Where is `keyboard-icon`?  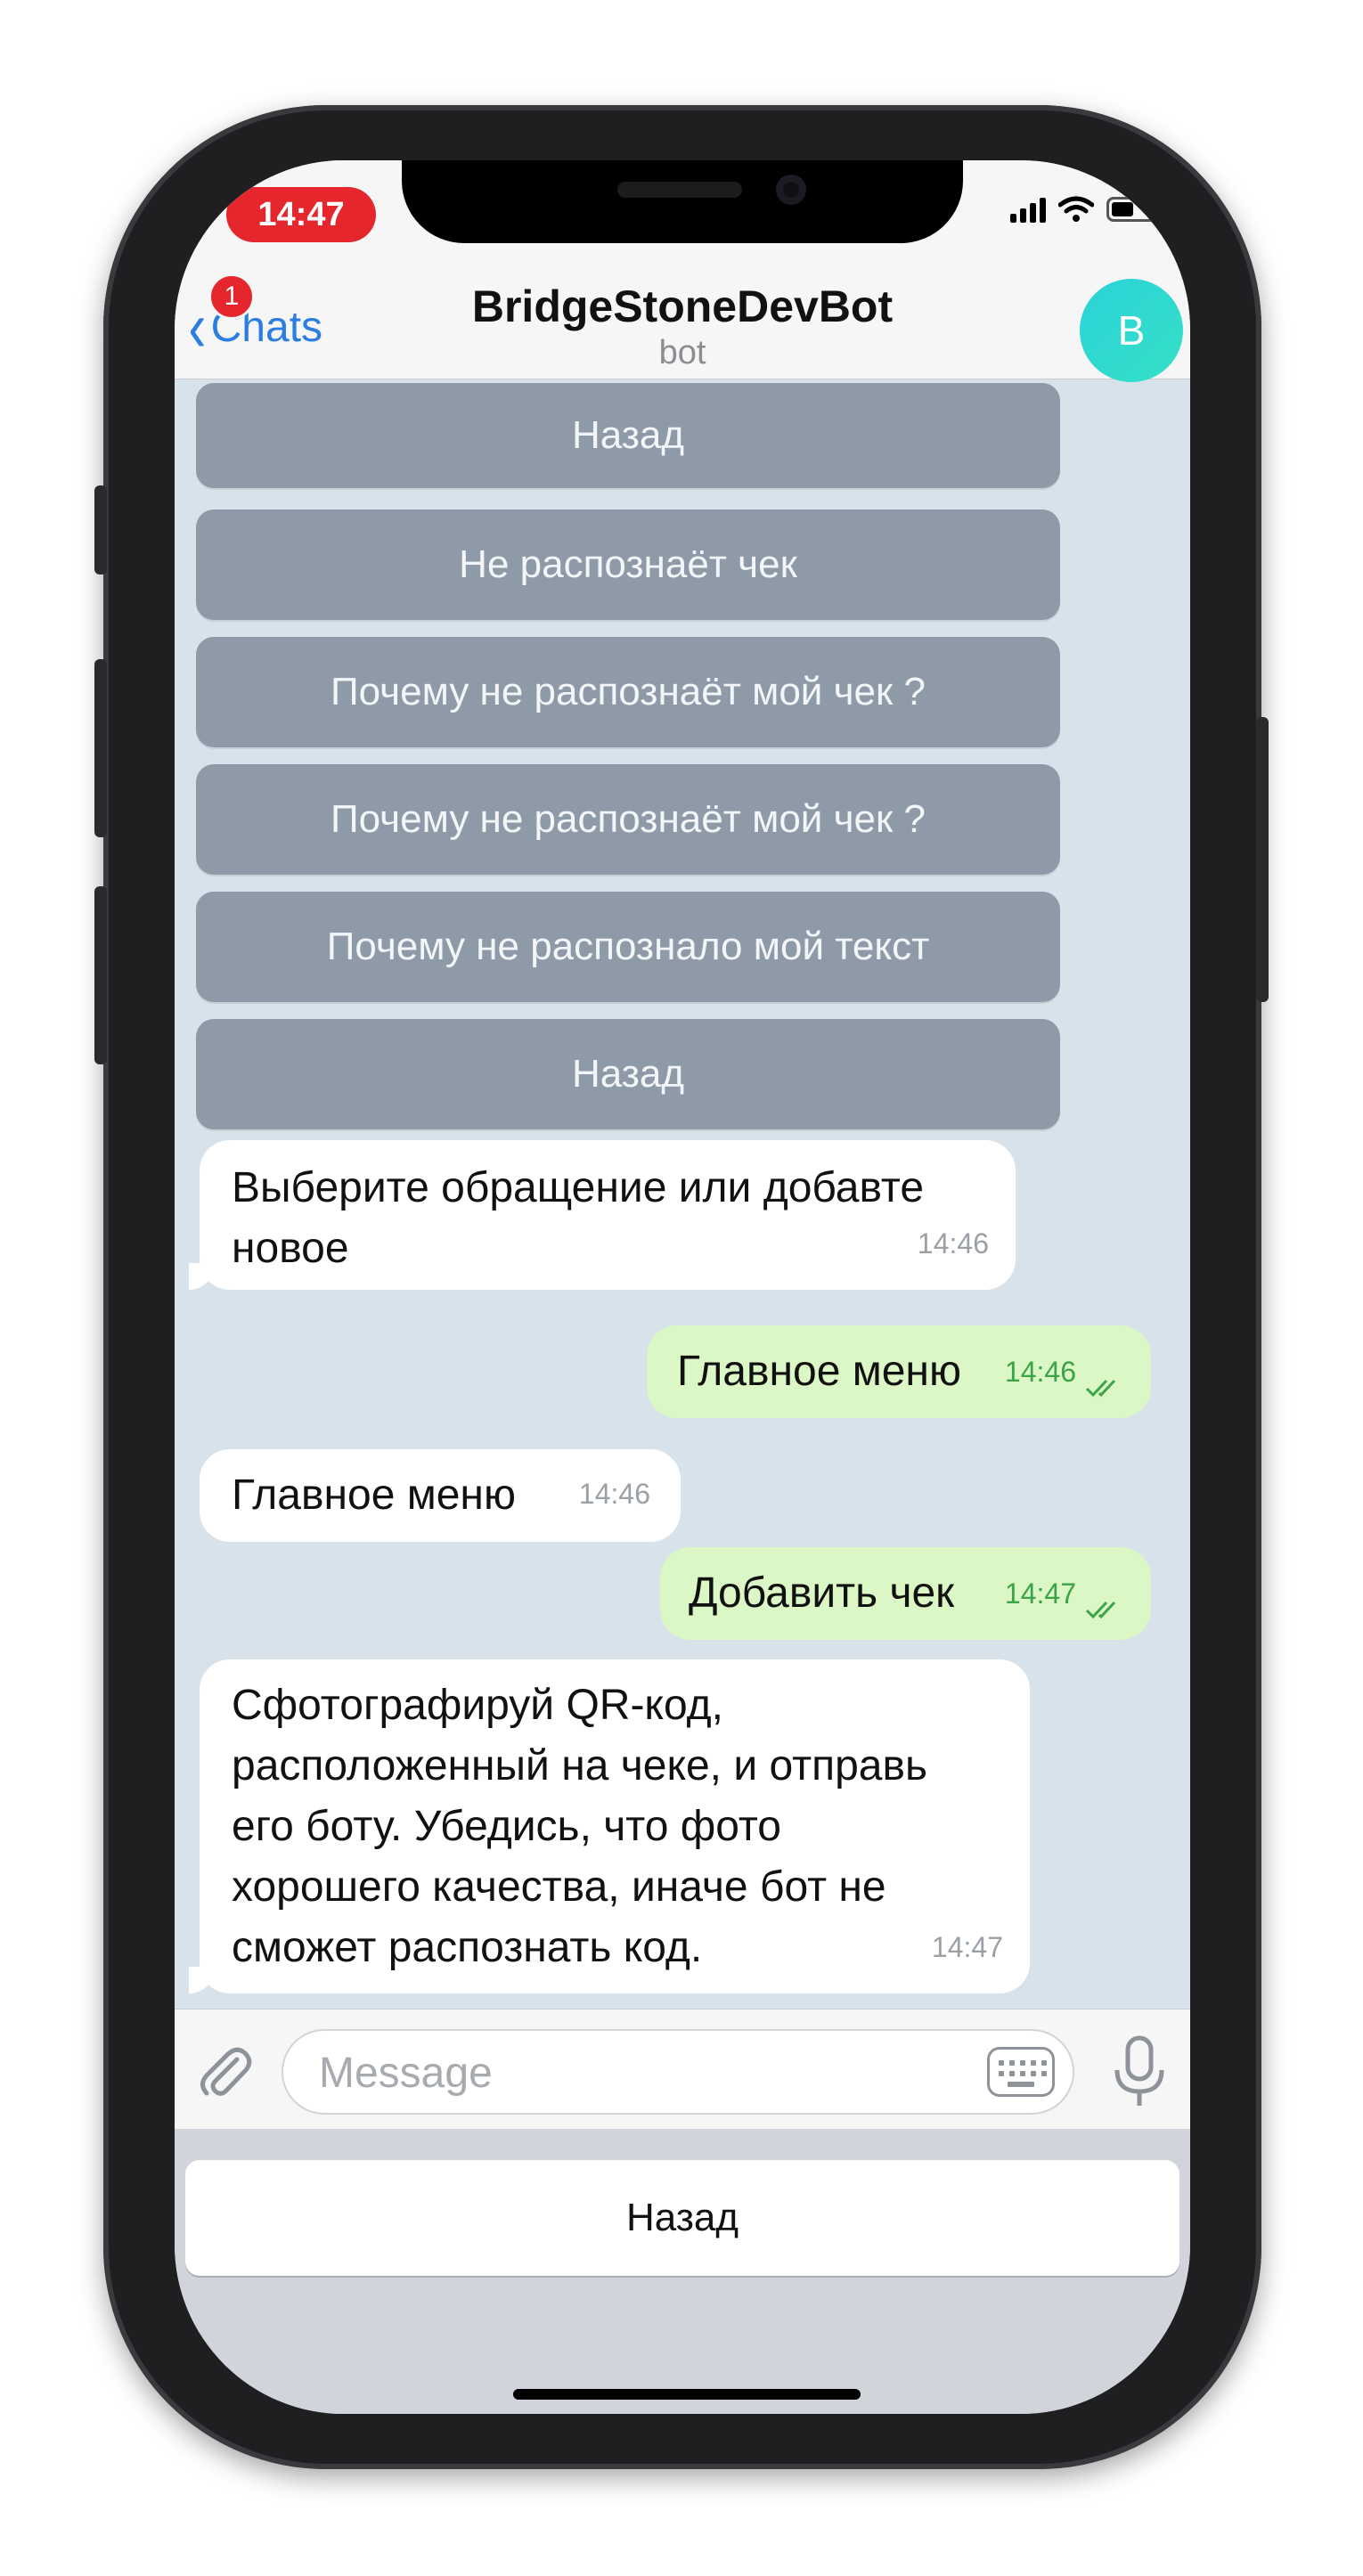
keyboard-icon is located at coordinates (1021, 2072).